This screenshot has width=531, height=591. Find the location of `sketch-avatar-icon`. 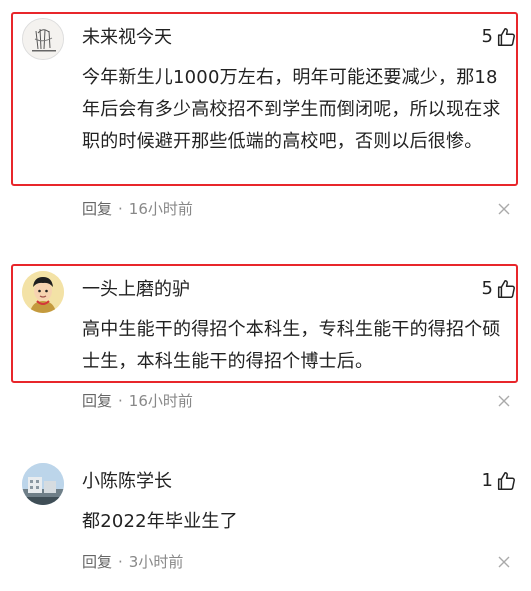

sketch-avatar-icon is located at coordinates (43, 39).